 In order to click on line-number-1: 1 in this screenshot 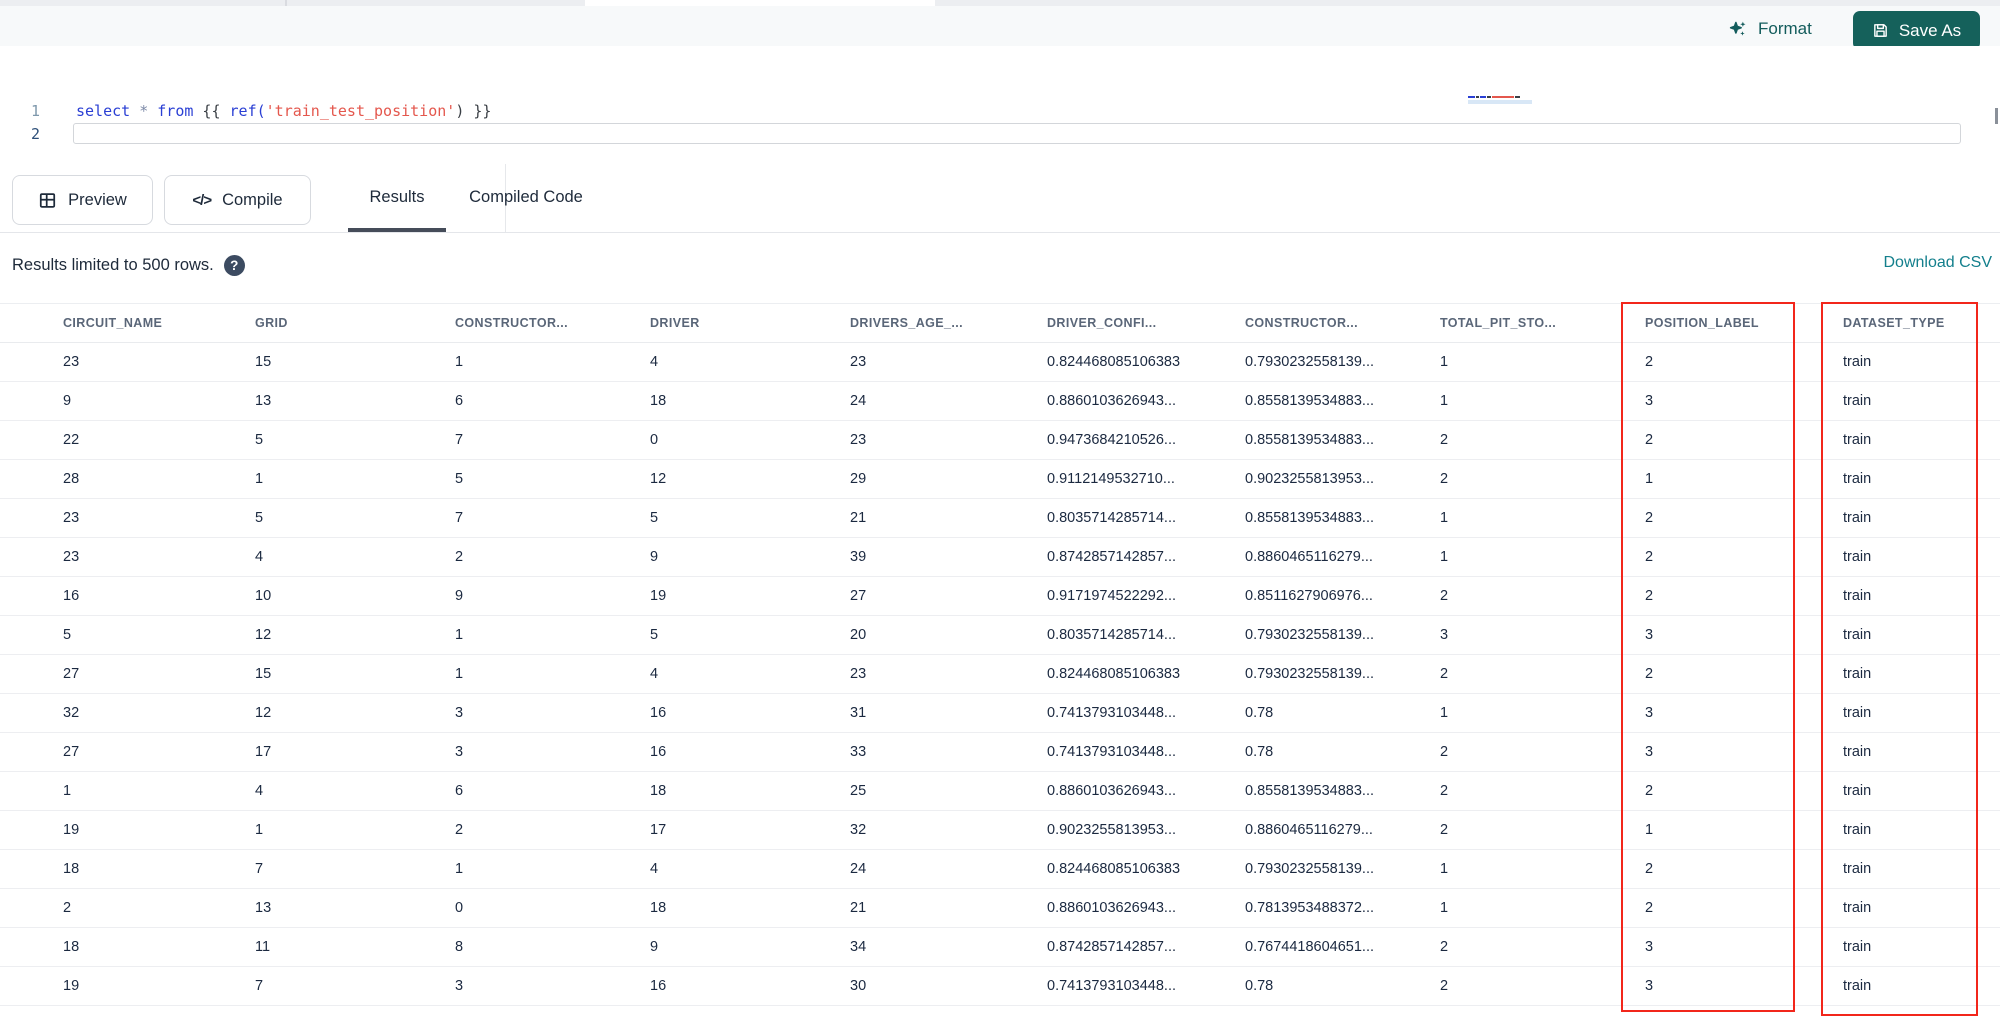, I will do `click(35, 111)`.